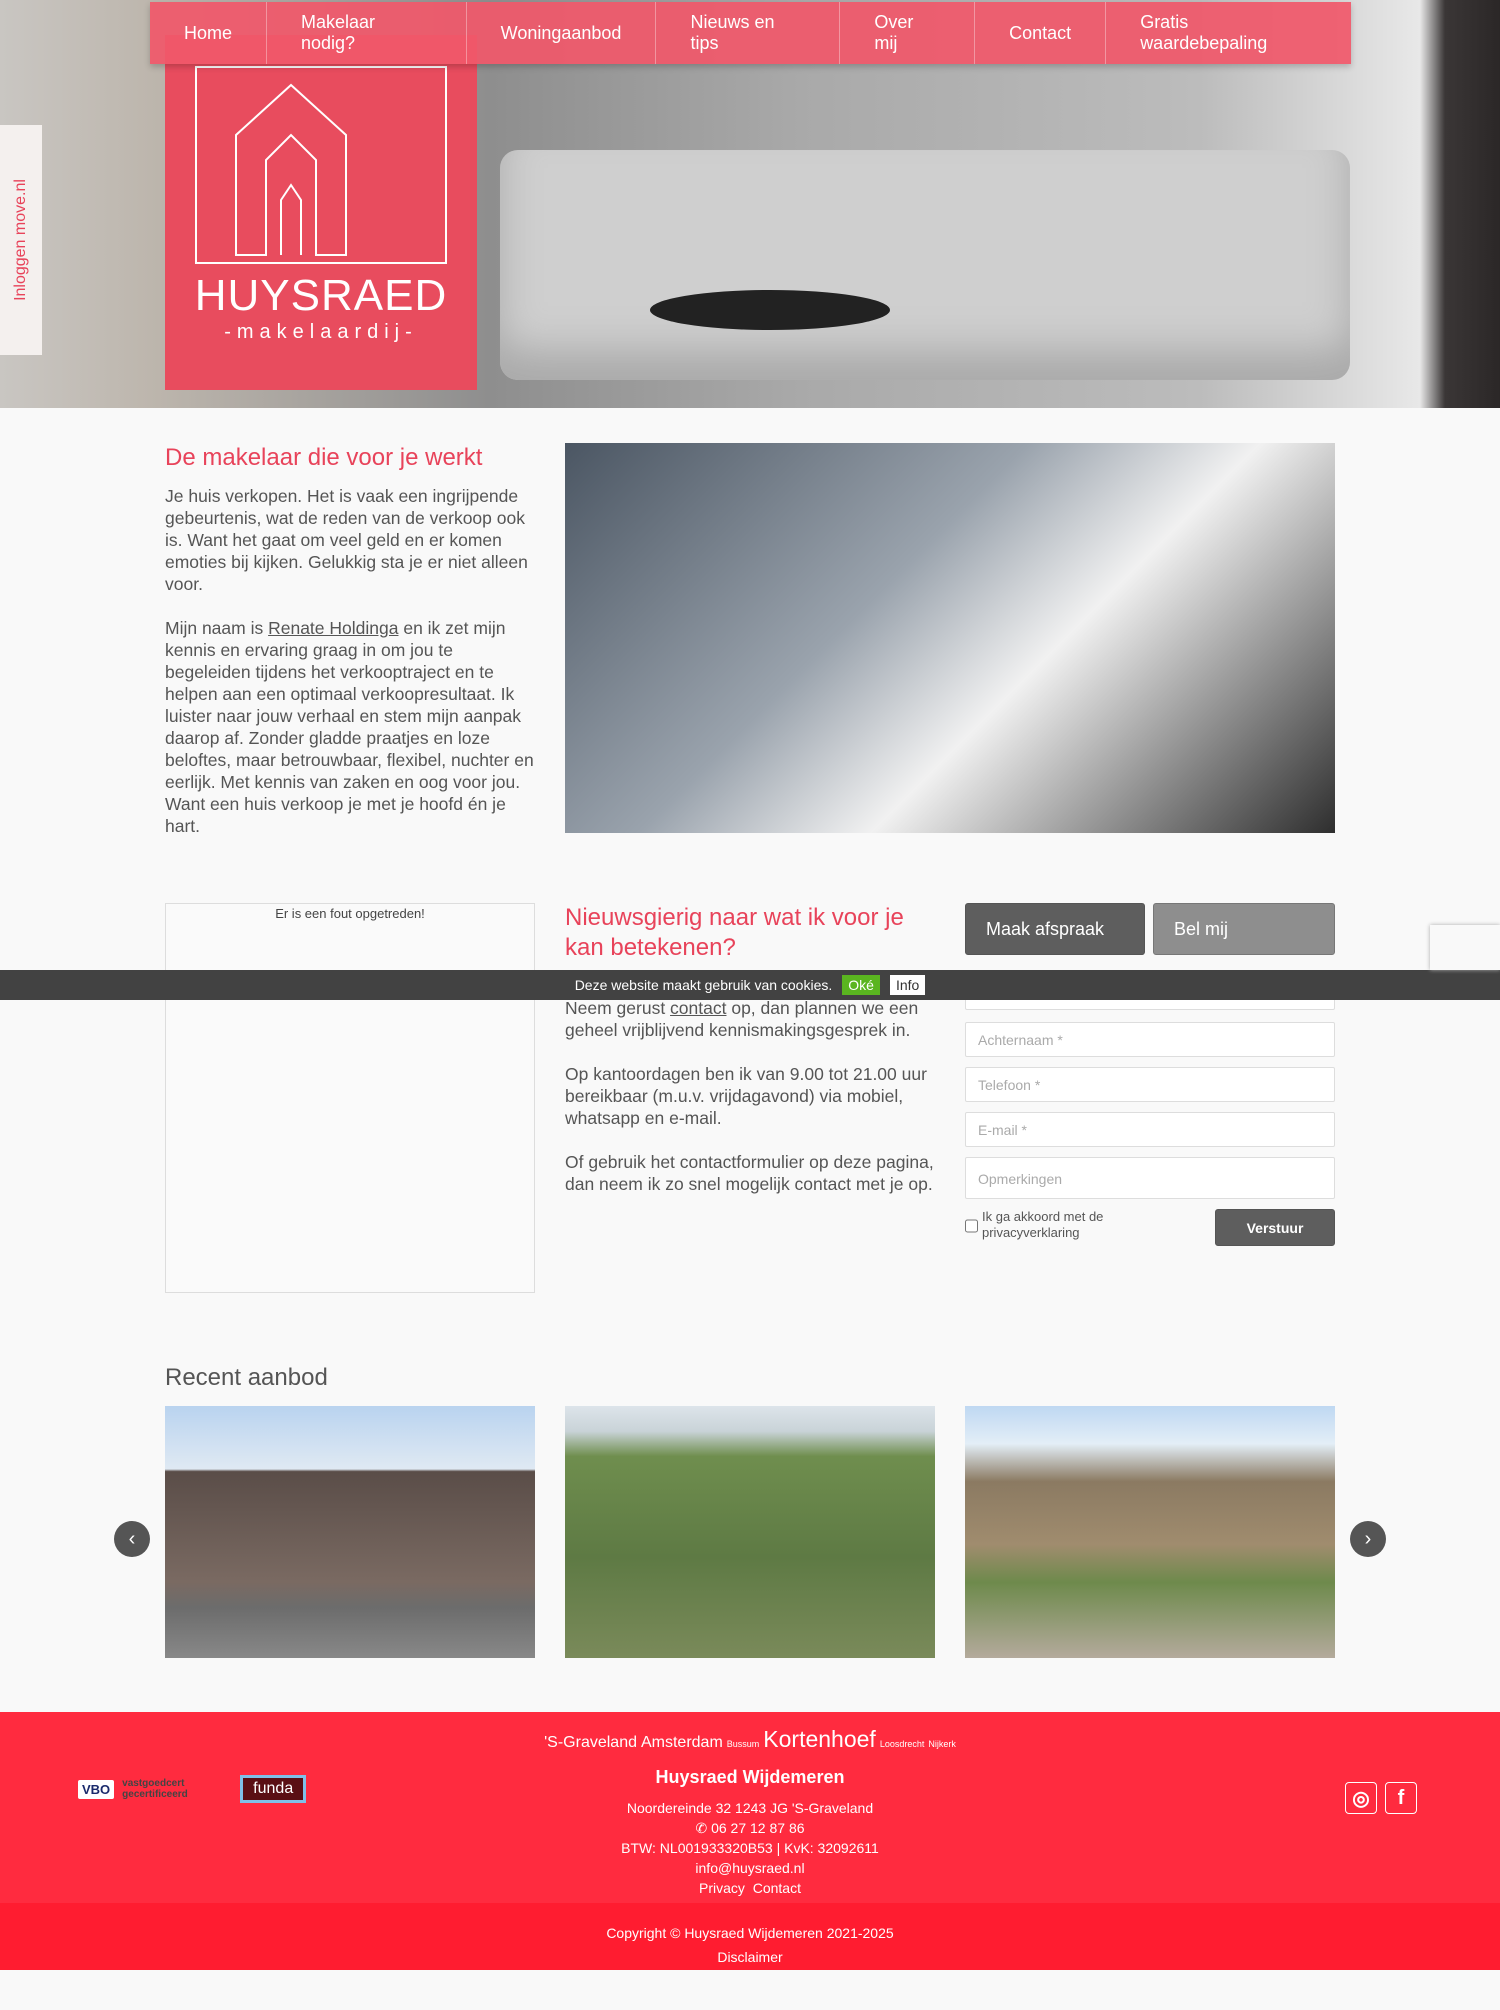 This screenshot has height=2010, width=1500. I want to click on submit-button: Verstuur, so click(1275, 1227).